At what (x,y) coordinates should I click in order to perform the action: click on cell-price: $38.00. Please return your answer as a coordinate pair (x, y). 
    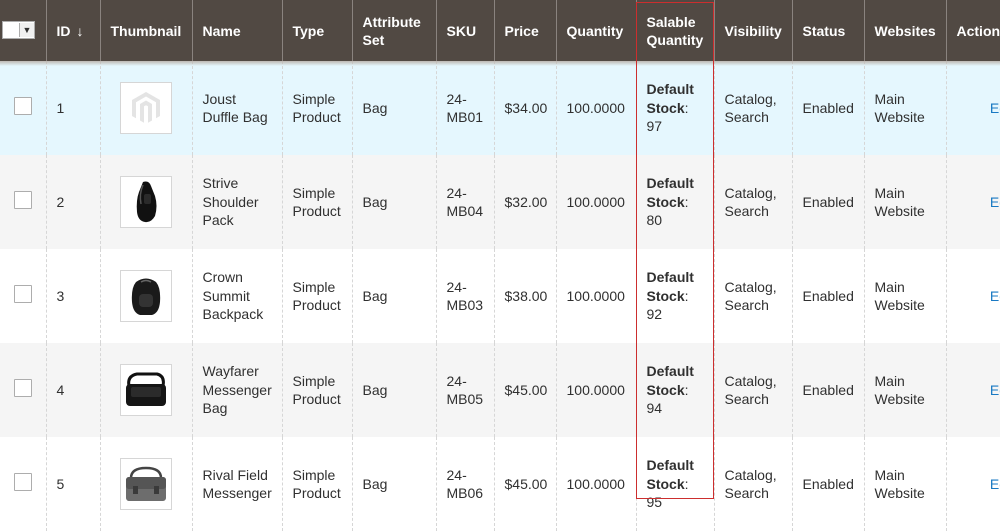
    Looking at the image, I should click on (525, 296).